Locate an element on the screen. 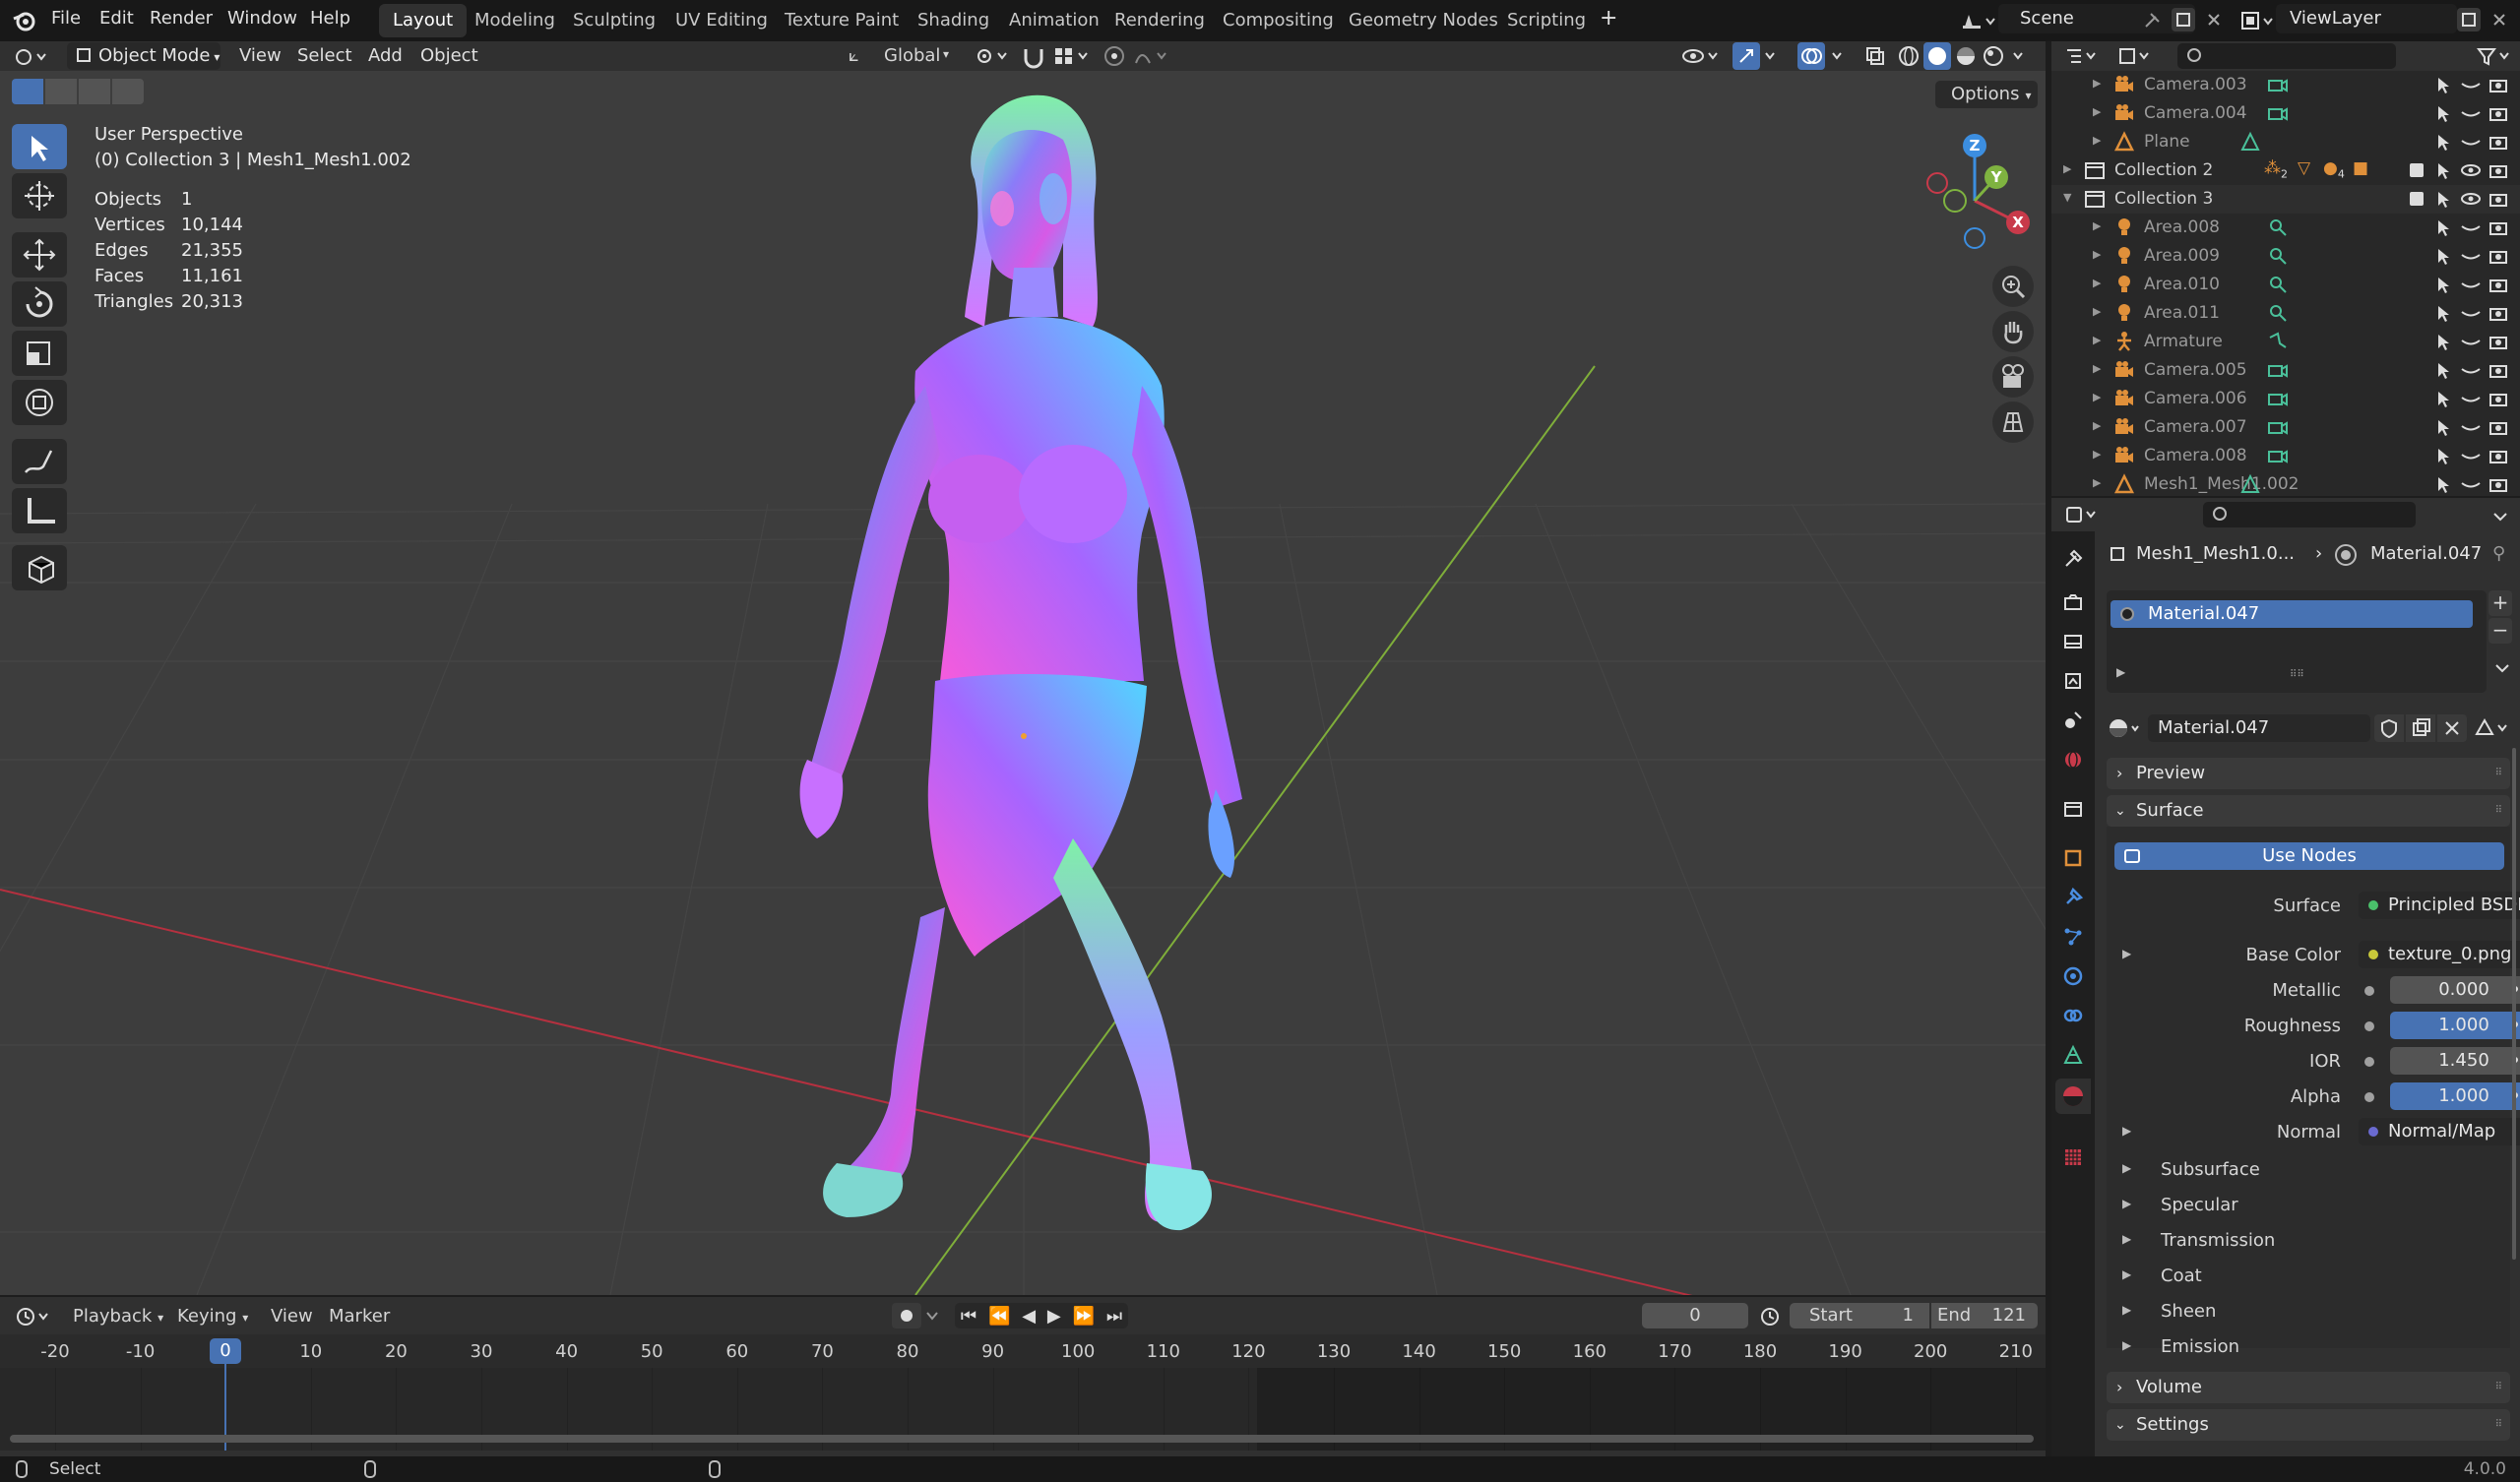 This screenshot has height=1482, width=2520. tab-compositing: Compositing is located at coordinates (1278, 20).